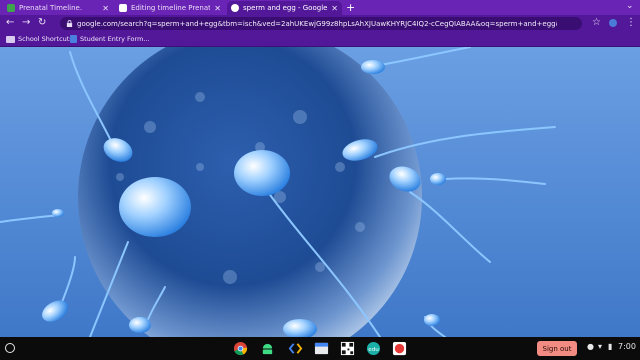 The width and height of the screenshot is (640, 360). Describe the element at coordinates (123, 8) in the screenshot. I see `page-favicon-icon` at that location.